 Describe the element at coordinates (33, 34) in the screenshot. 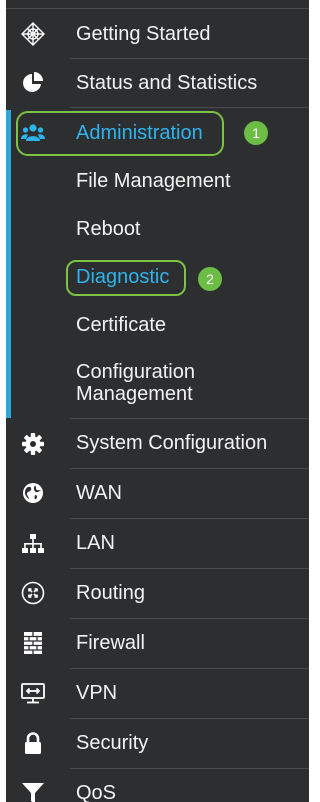

I see `globe-grid-icon` at that location.